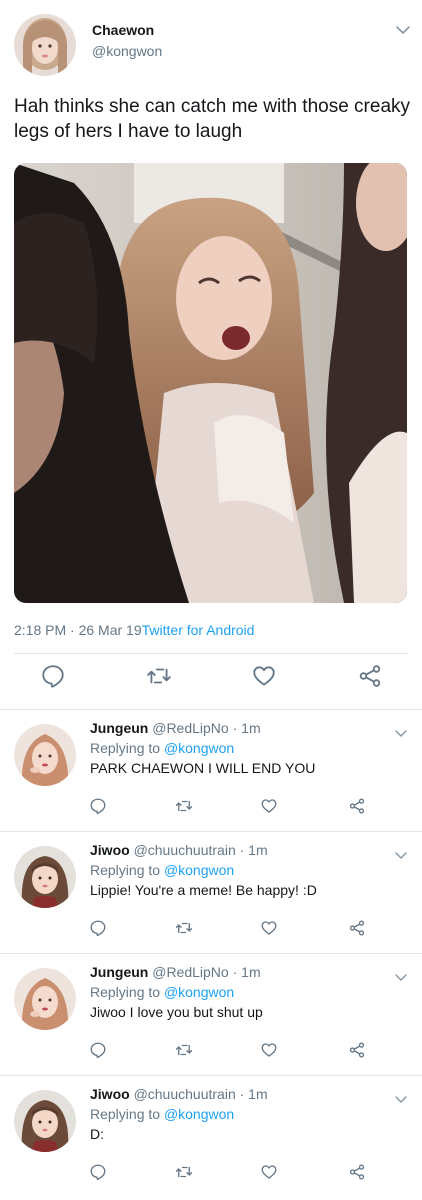 The width and height of the screenshot is (422, 1200). What do you see at coordinates (97, 1134) in the screenshot?
I see `reply-text: D:` at bounding box center [97, 1134].